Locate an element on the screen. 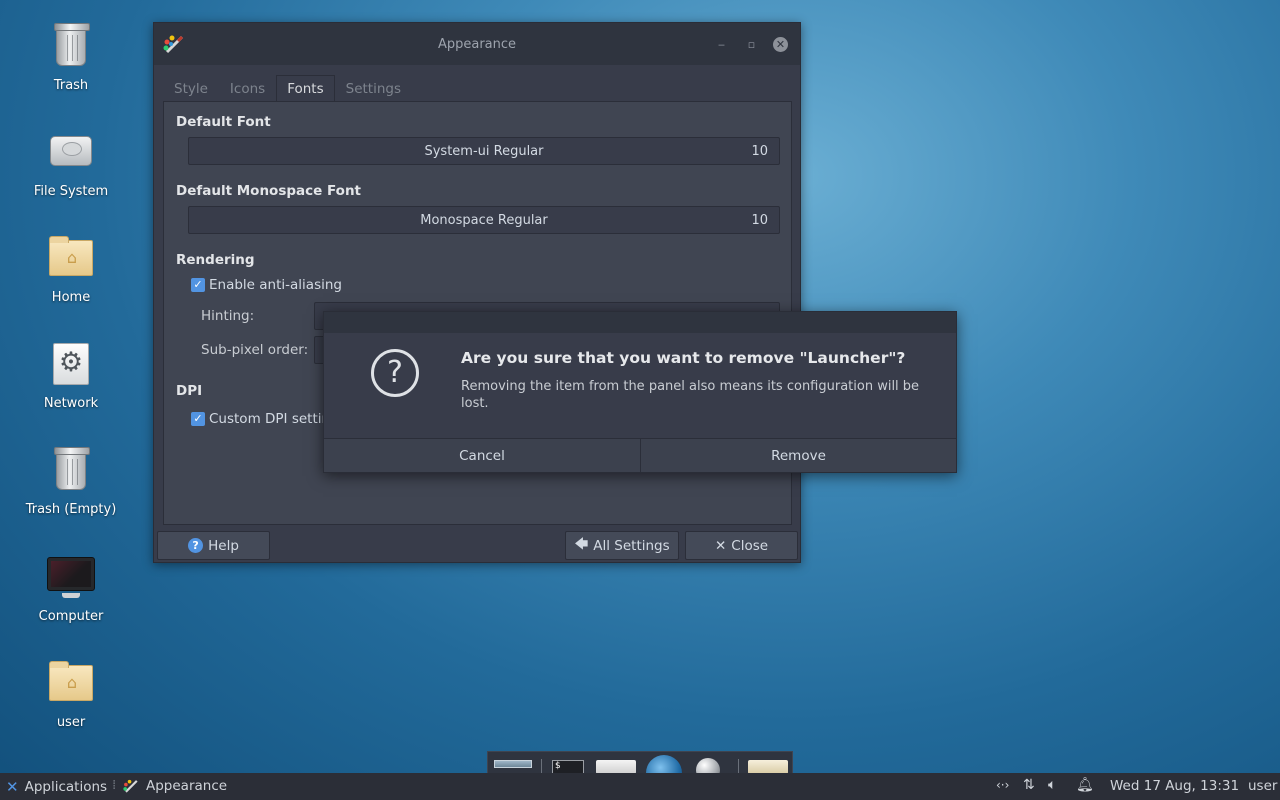 Image resolution: width=1280 pixels, height=800 pixels. desktop-icon-label: Computer is located at coordinates (71, 616).